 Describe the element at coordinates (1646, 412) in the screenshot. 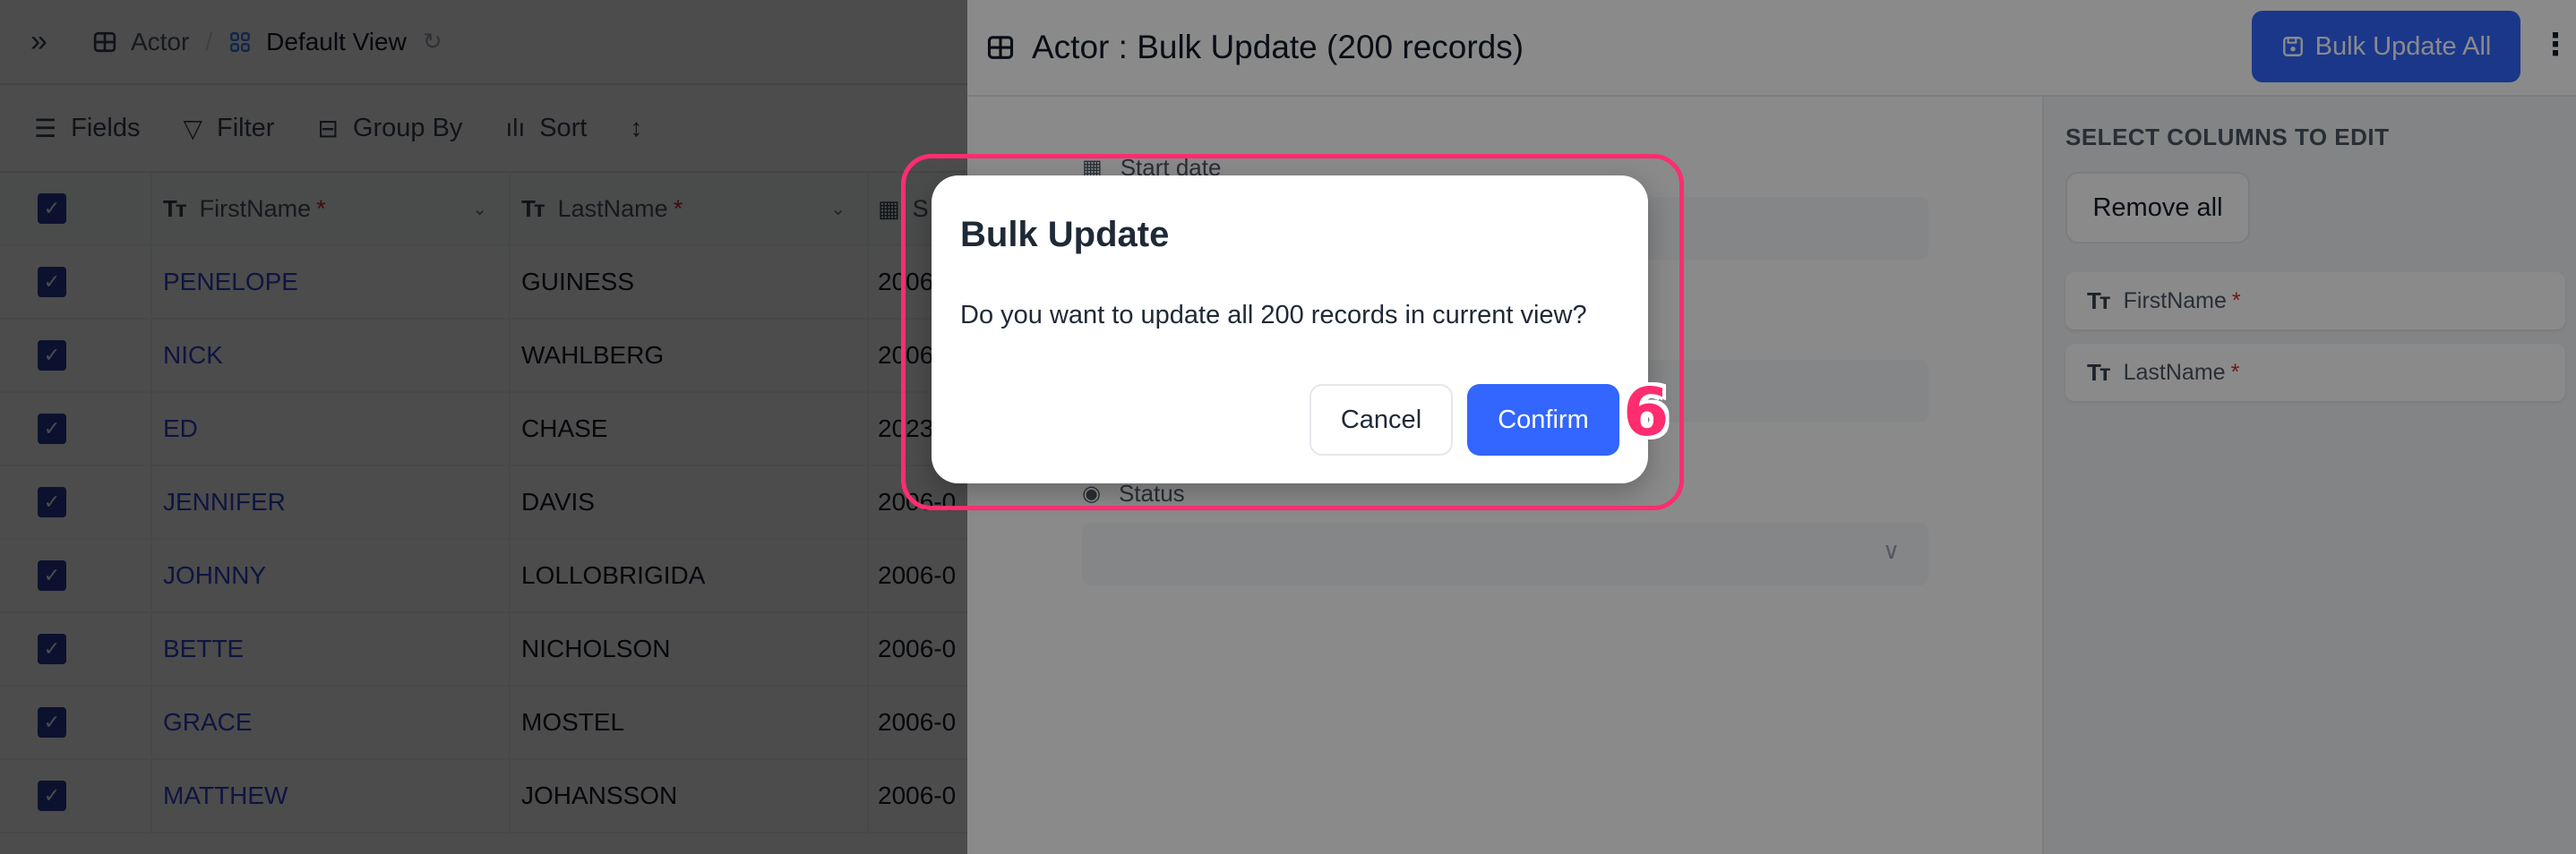

I see `step-number-badge: 6` at that location.